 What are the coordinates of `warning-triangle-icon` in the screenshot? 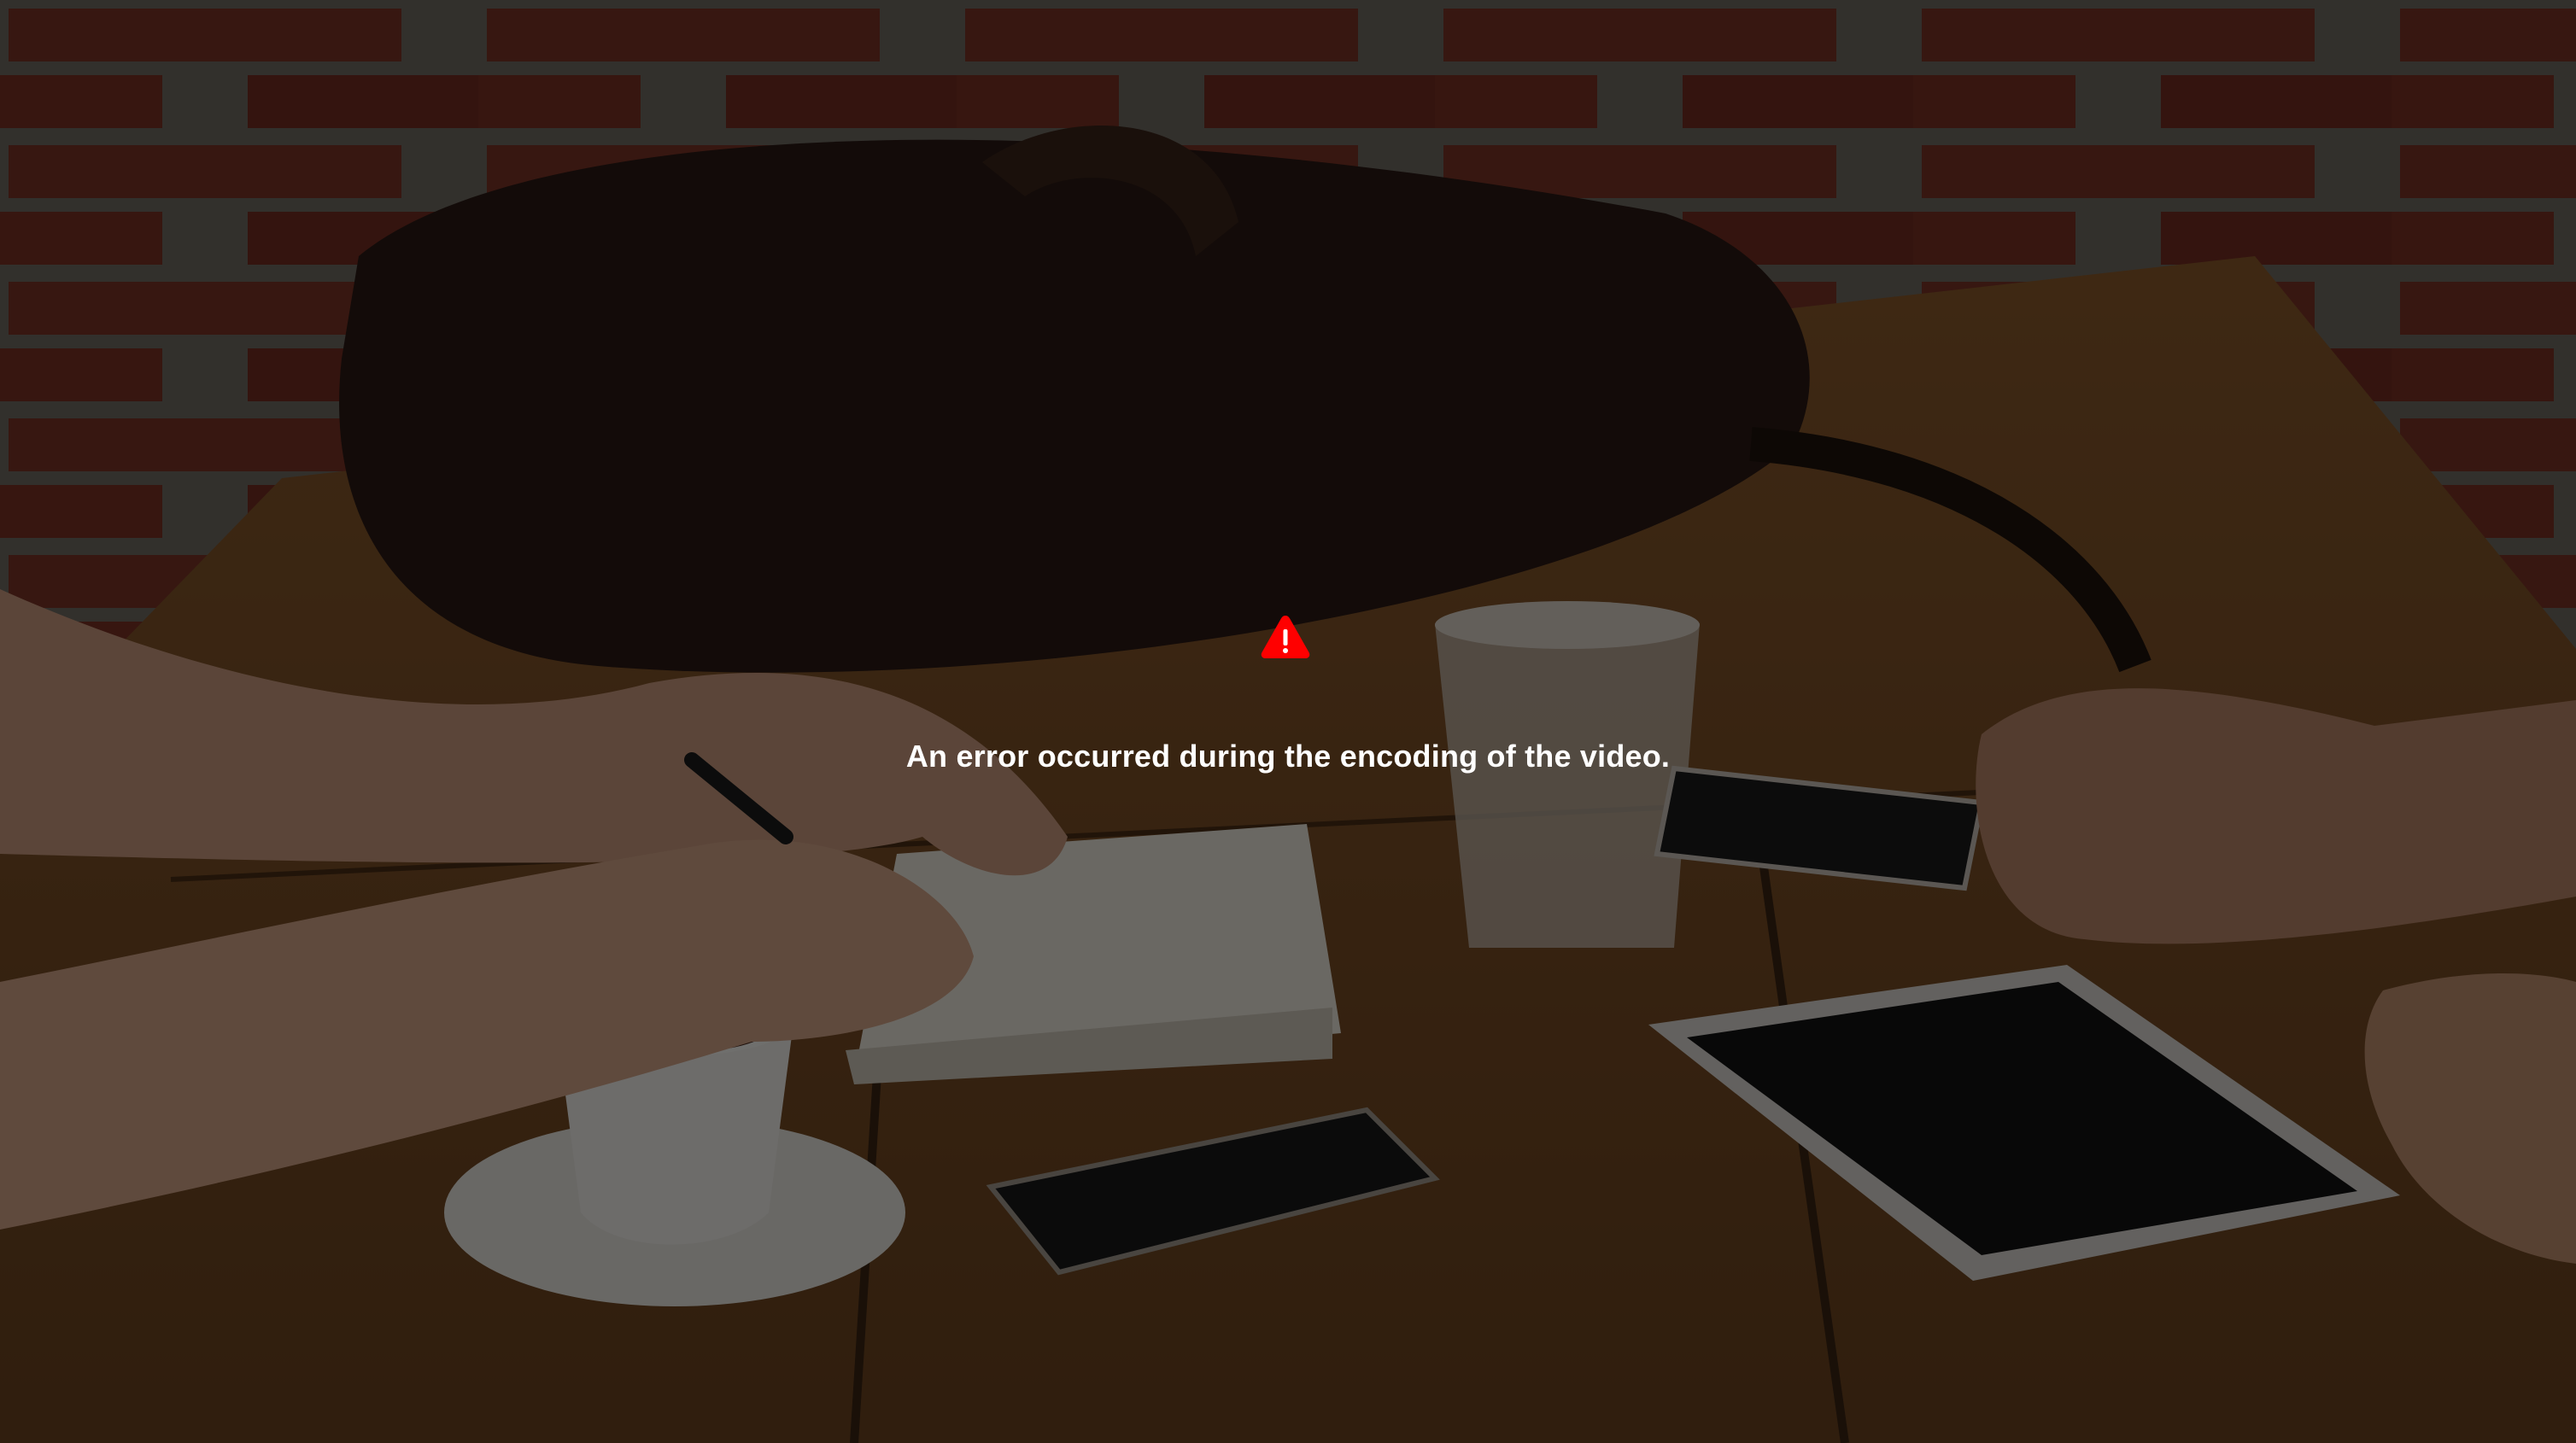 It's located at (1285, 637).